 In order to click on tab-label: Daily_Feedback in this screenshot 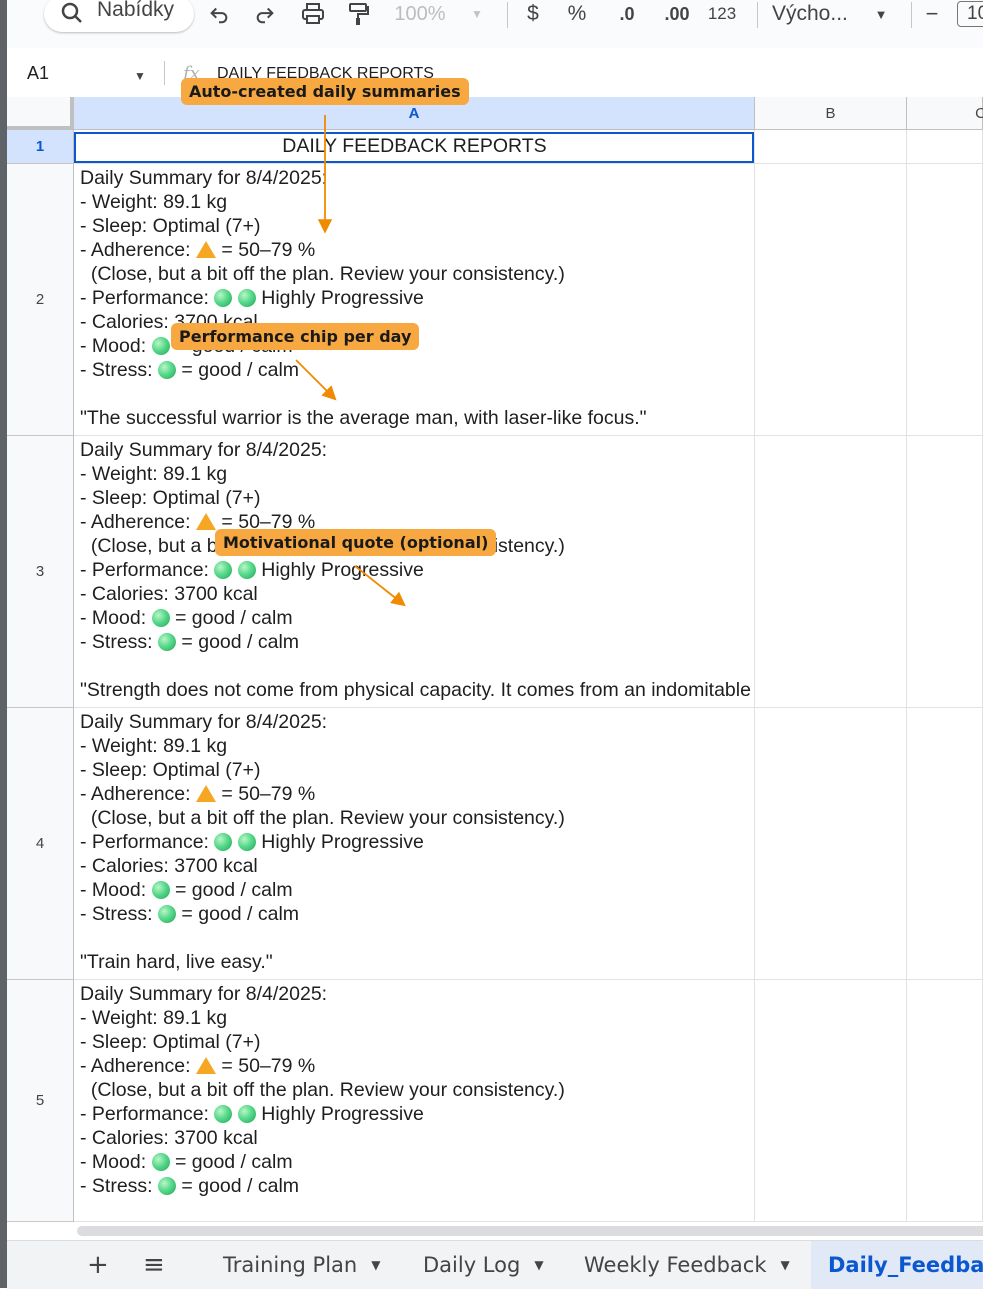, I will do `click(905, 1265)`.